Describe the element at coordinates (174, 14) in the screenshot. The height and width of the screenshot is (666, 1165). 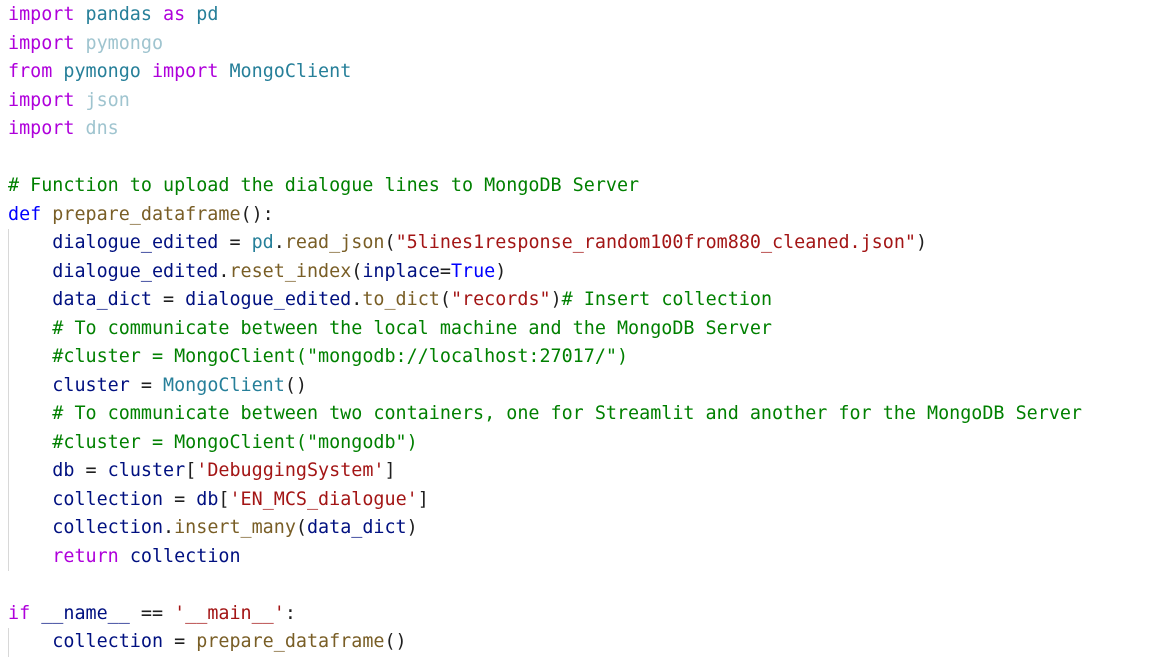
I see `code-token: as` at that location.